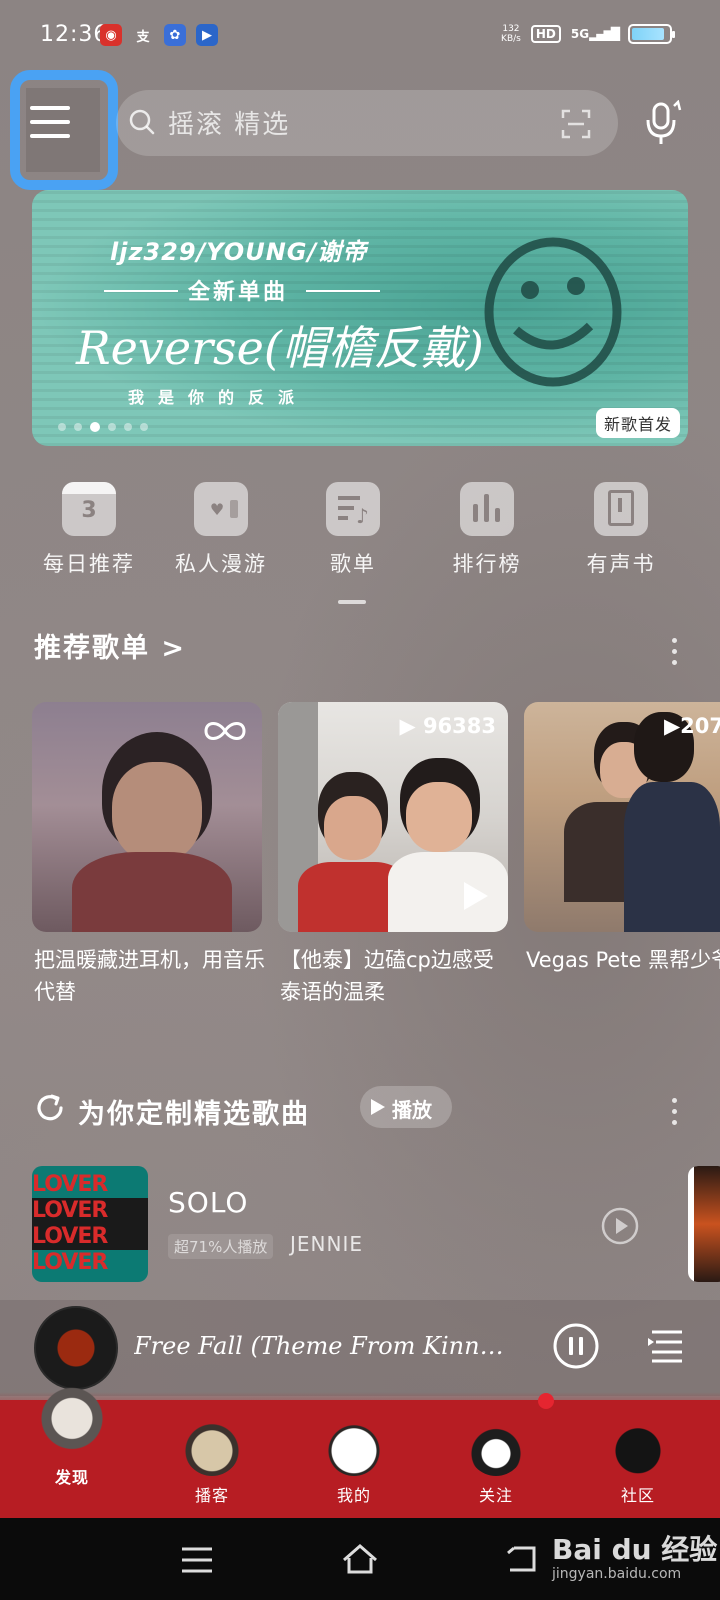  What do you see at coordinates (239, 252) in the screenshot?
I see `banner-artists: ljz329/YOUNG/谢帝` at bounding box center [239, 252].